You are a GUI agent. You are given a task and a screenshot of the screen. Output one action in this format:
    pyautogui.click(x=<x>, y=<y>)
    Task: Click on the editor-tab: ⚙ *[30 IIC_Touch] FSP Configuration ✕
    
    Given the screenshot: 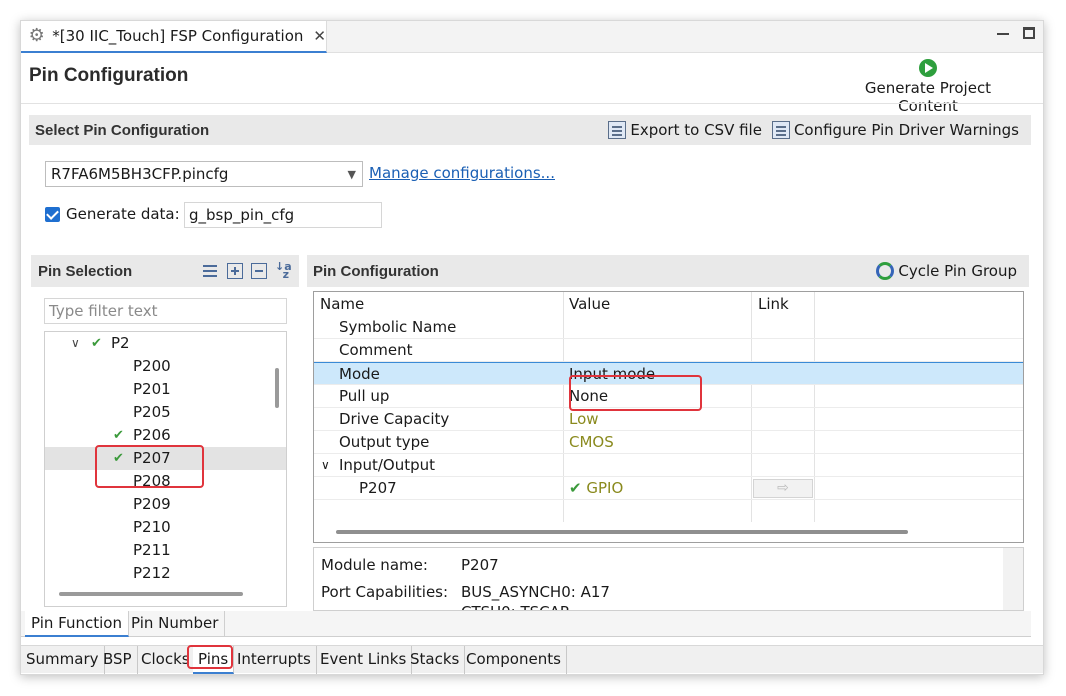 What is the action you would take?
    pyautogui.click(x=174, y=37)
    